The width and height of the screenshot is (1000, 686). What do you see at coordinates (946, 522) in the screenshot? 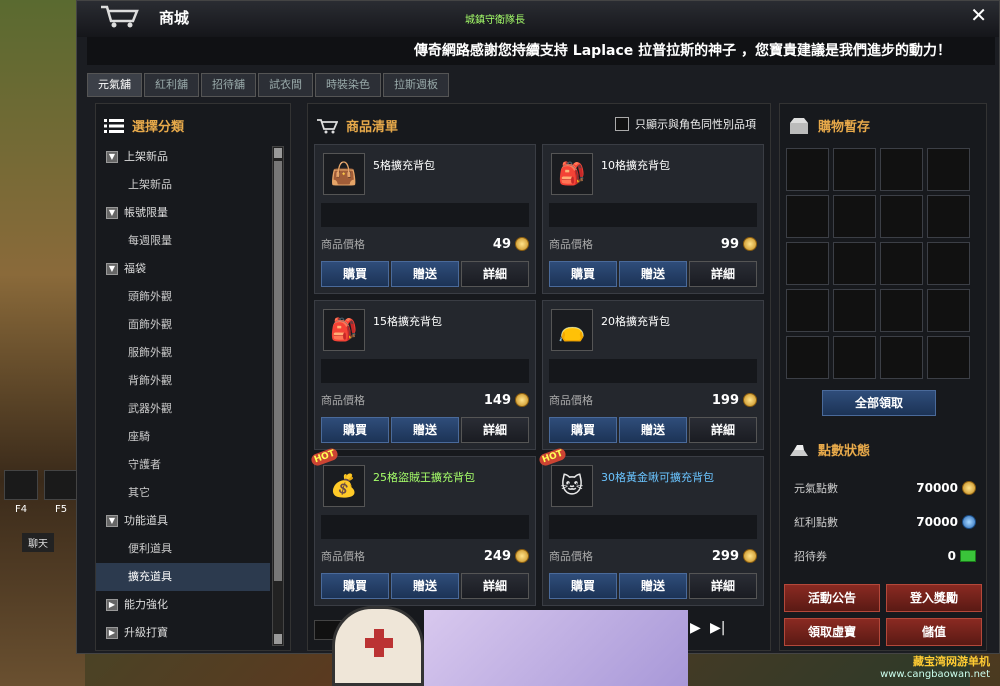
I see `points-value: 70000` at bounding box center [946, 522].